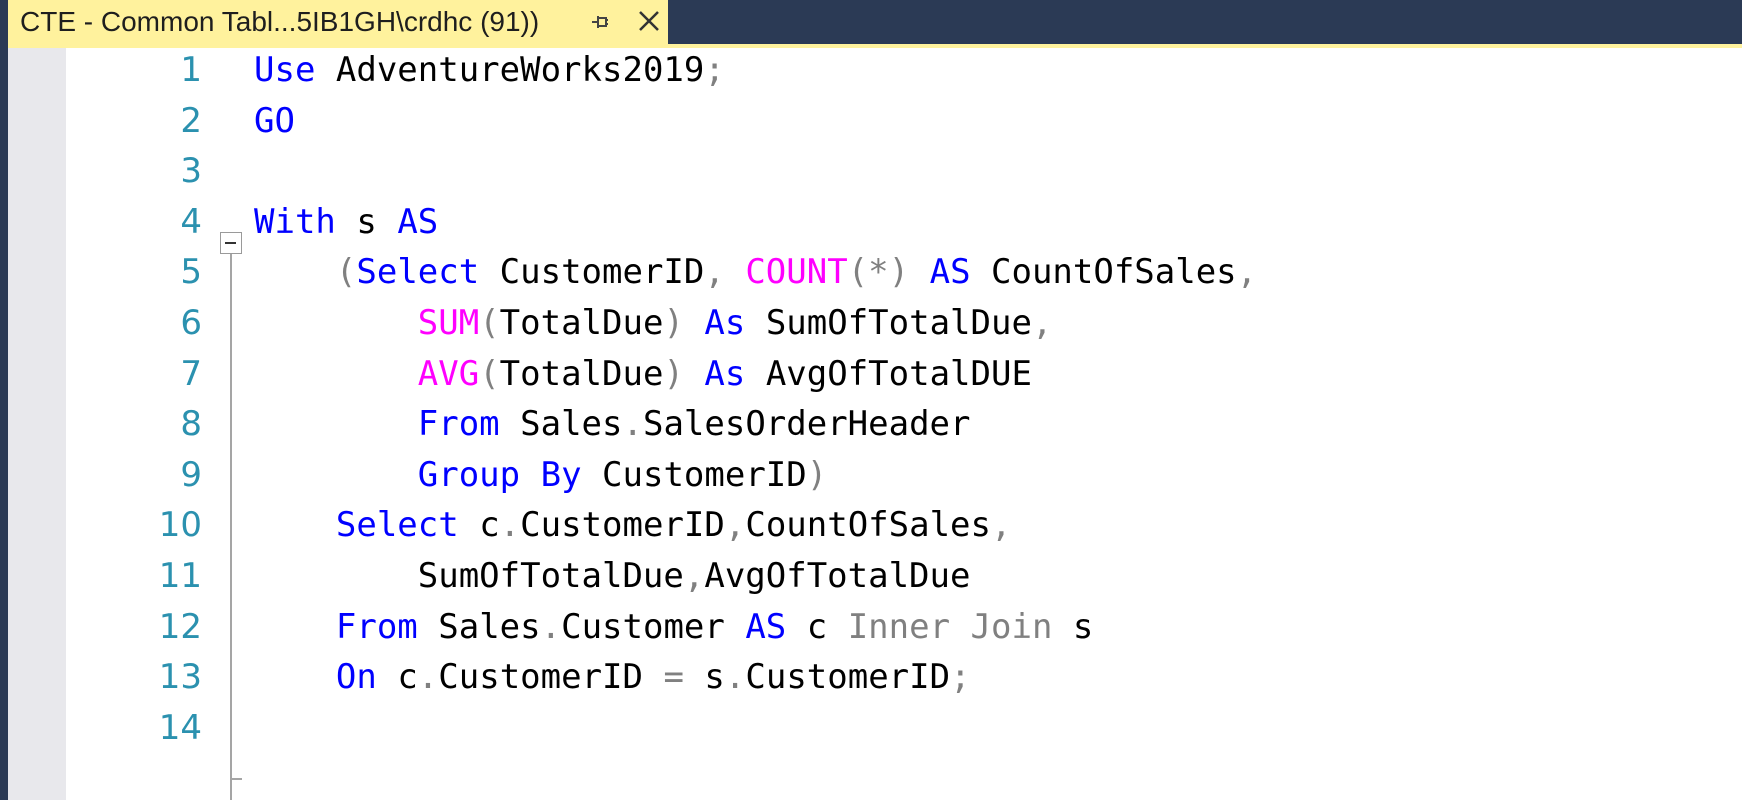  I want to click on code-line: SUM(TotalDue) As SumOfTotalDue,, so click(653, 323).